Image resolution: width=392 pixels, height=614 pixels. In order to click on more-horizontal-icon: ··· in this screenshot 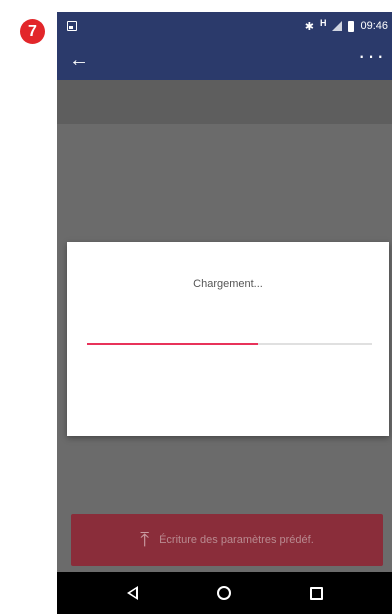, I will do `click(372, 56)`.